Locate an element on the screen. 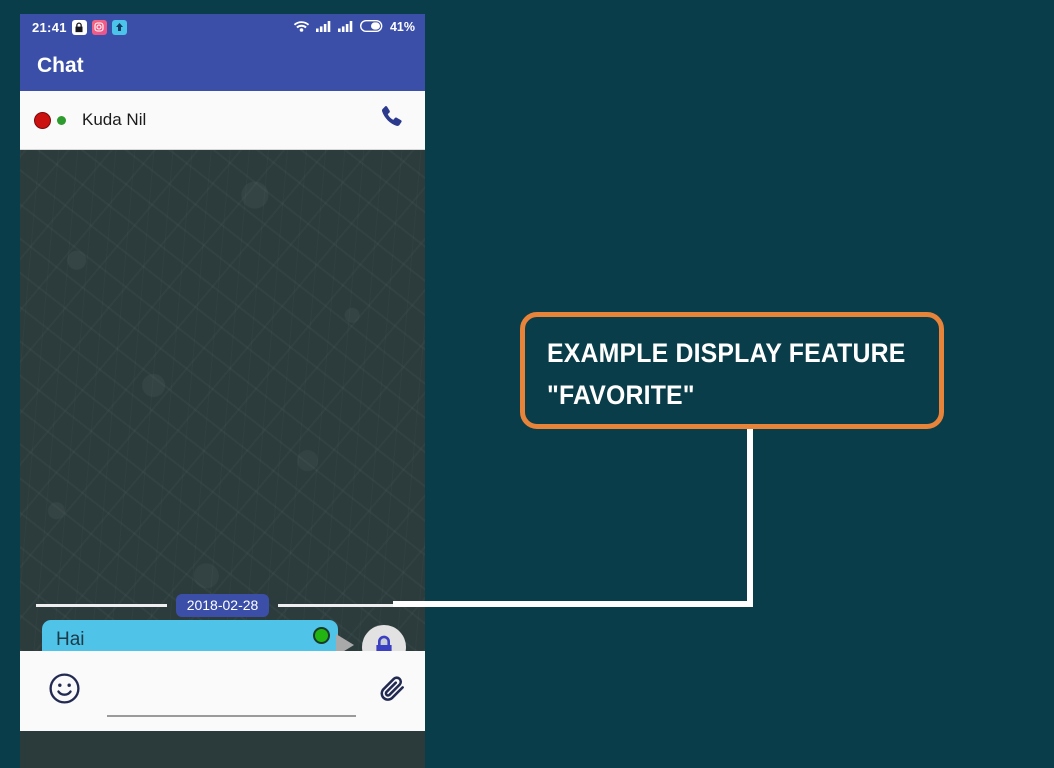  date-separator-label: 2018-02-28 is located at coordinates (222, 605).